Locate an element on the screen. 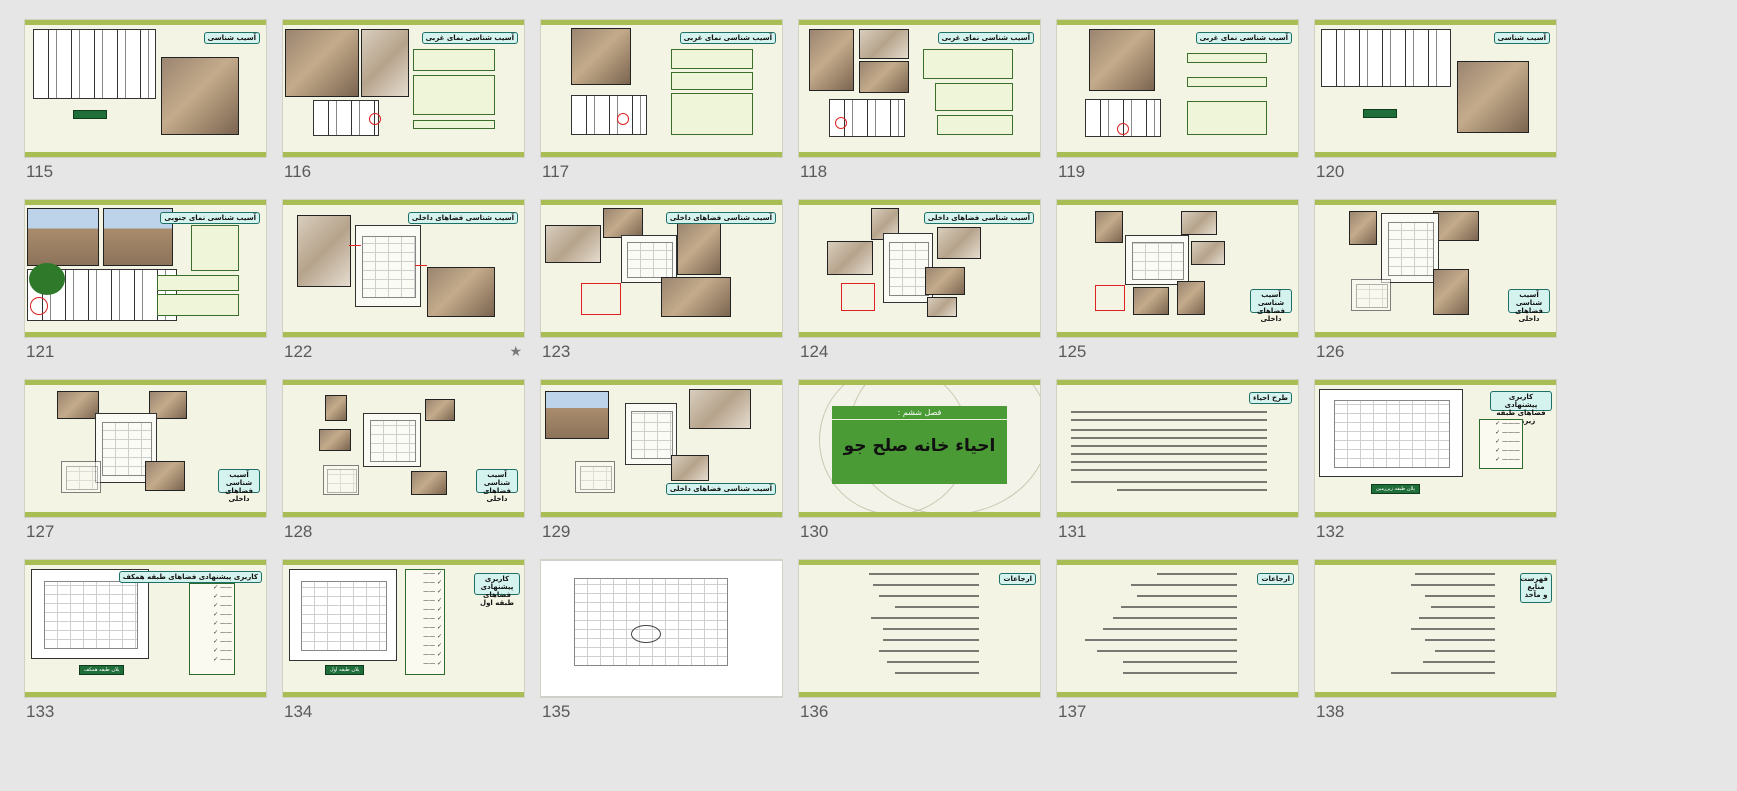 Image resolution: width=1737 pixels, height=791 pixels. slide-137: ارجاعات 137 is located at coordinates (1177, 647).